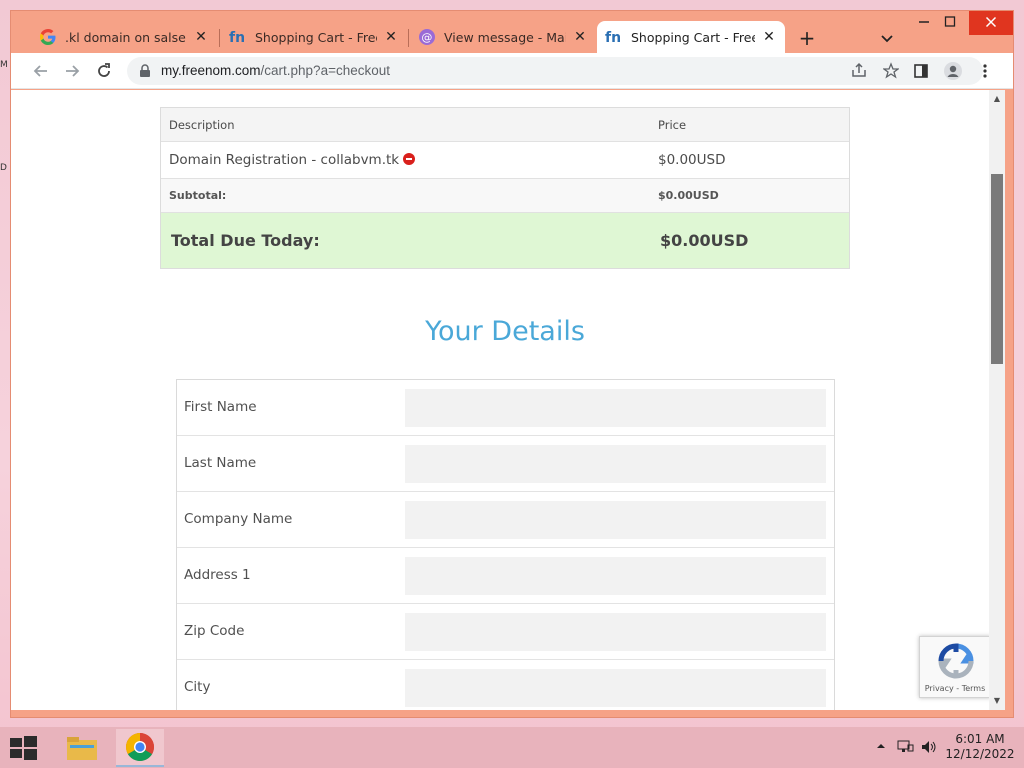 This screenshot has height=768, width=1024. What do you see at coordinates (954, 688) in the screenshot?
I see `recaptcha-privacy-terms: Privacy - Terms` at bounding box center [954, 688].